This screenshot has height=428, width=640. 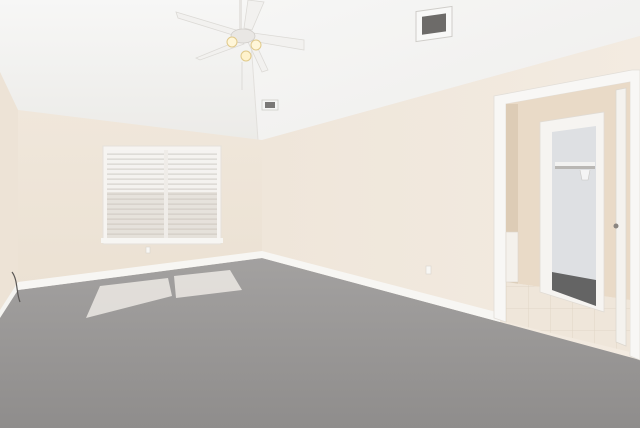 What do you see at coordinates (616, 226) in the screenshot?
I see `door-knob` at bounding box center [616, 226].